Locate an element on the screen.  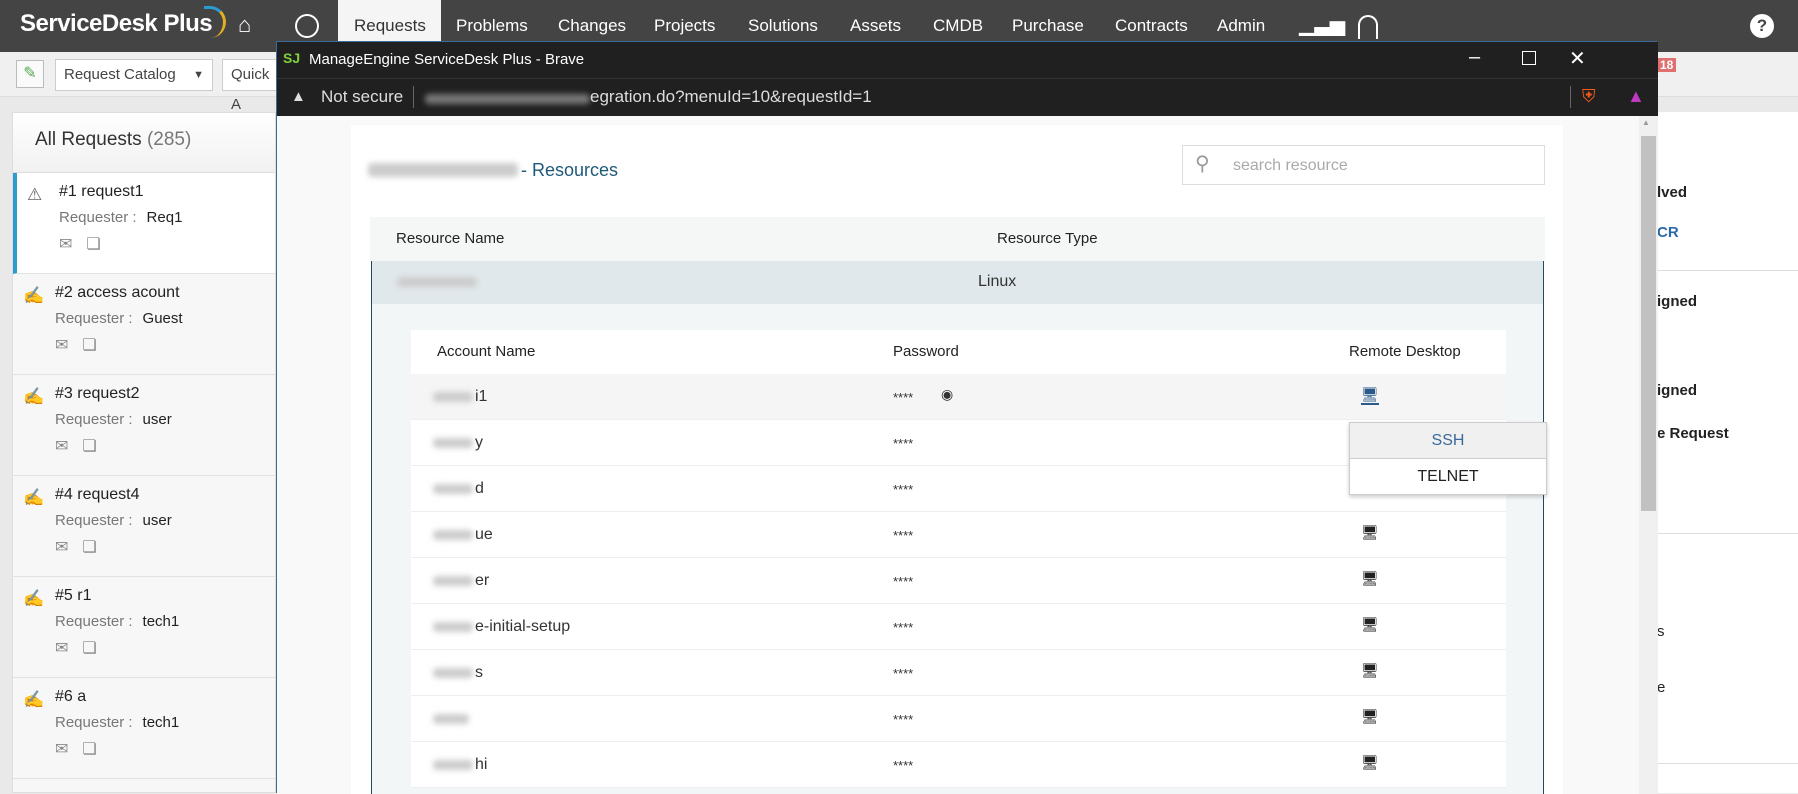
list-title: All Requests is located at coordinates (88, 139).